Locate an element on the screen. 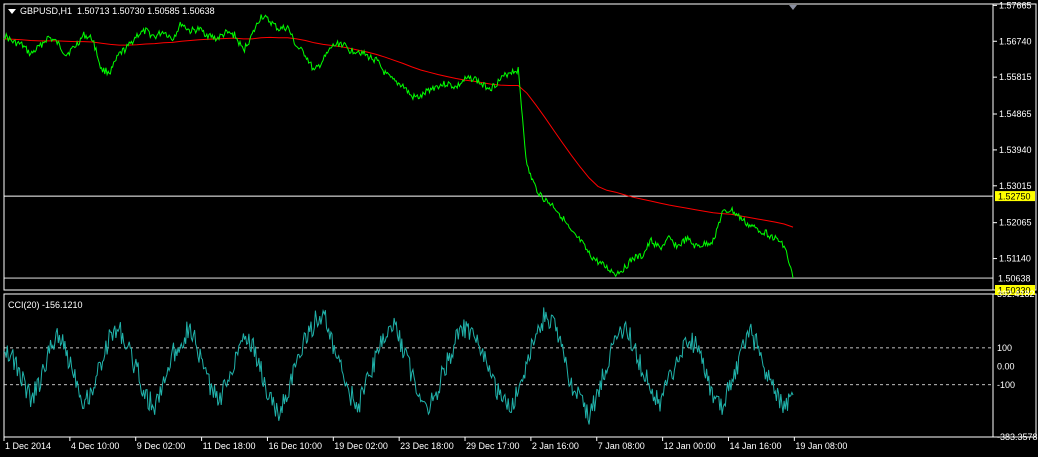 The image size is (1038, 457). cci-tick-label: -100 is located at coordinates (1006, 385).